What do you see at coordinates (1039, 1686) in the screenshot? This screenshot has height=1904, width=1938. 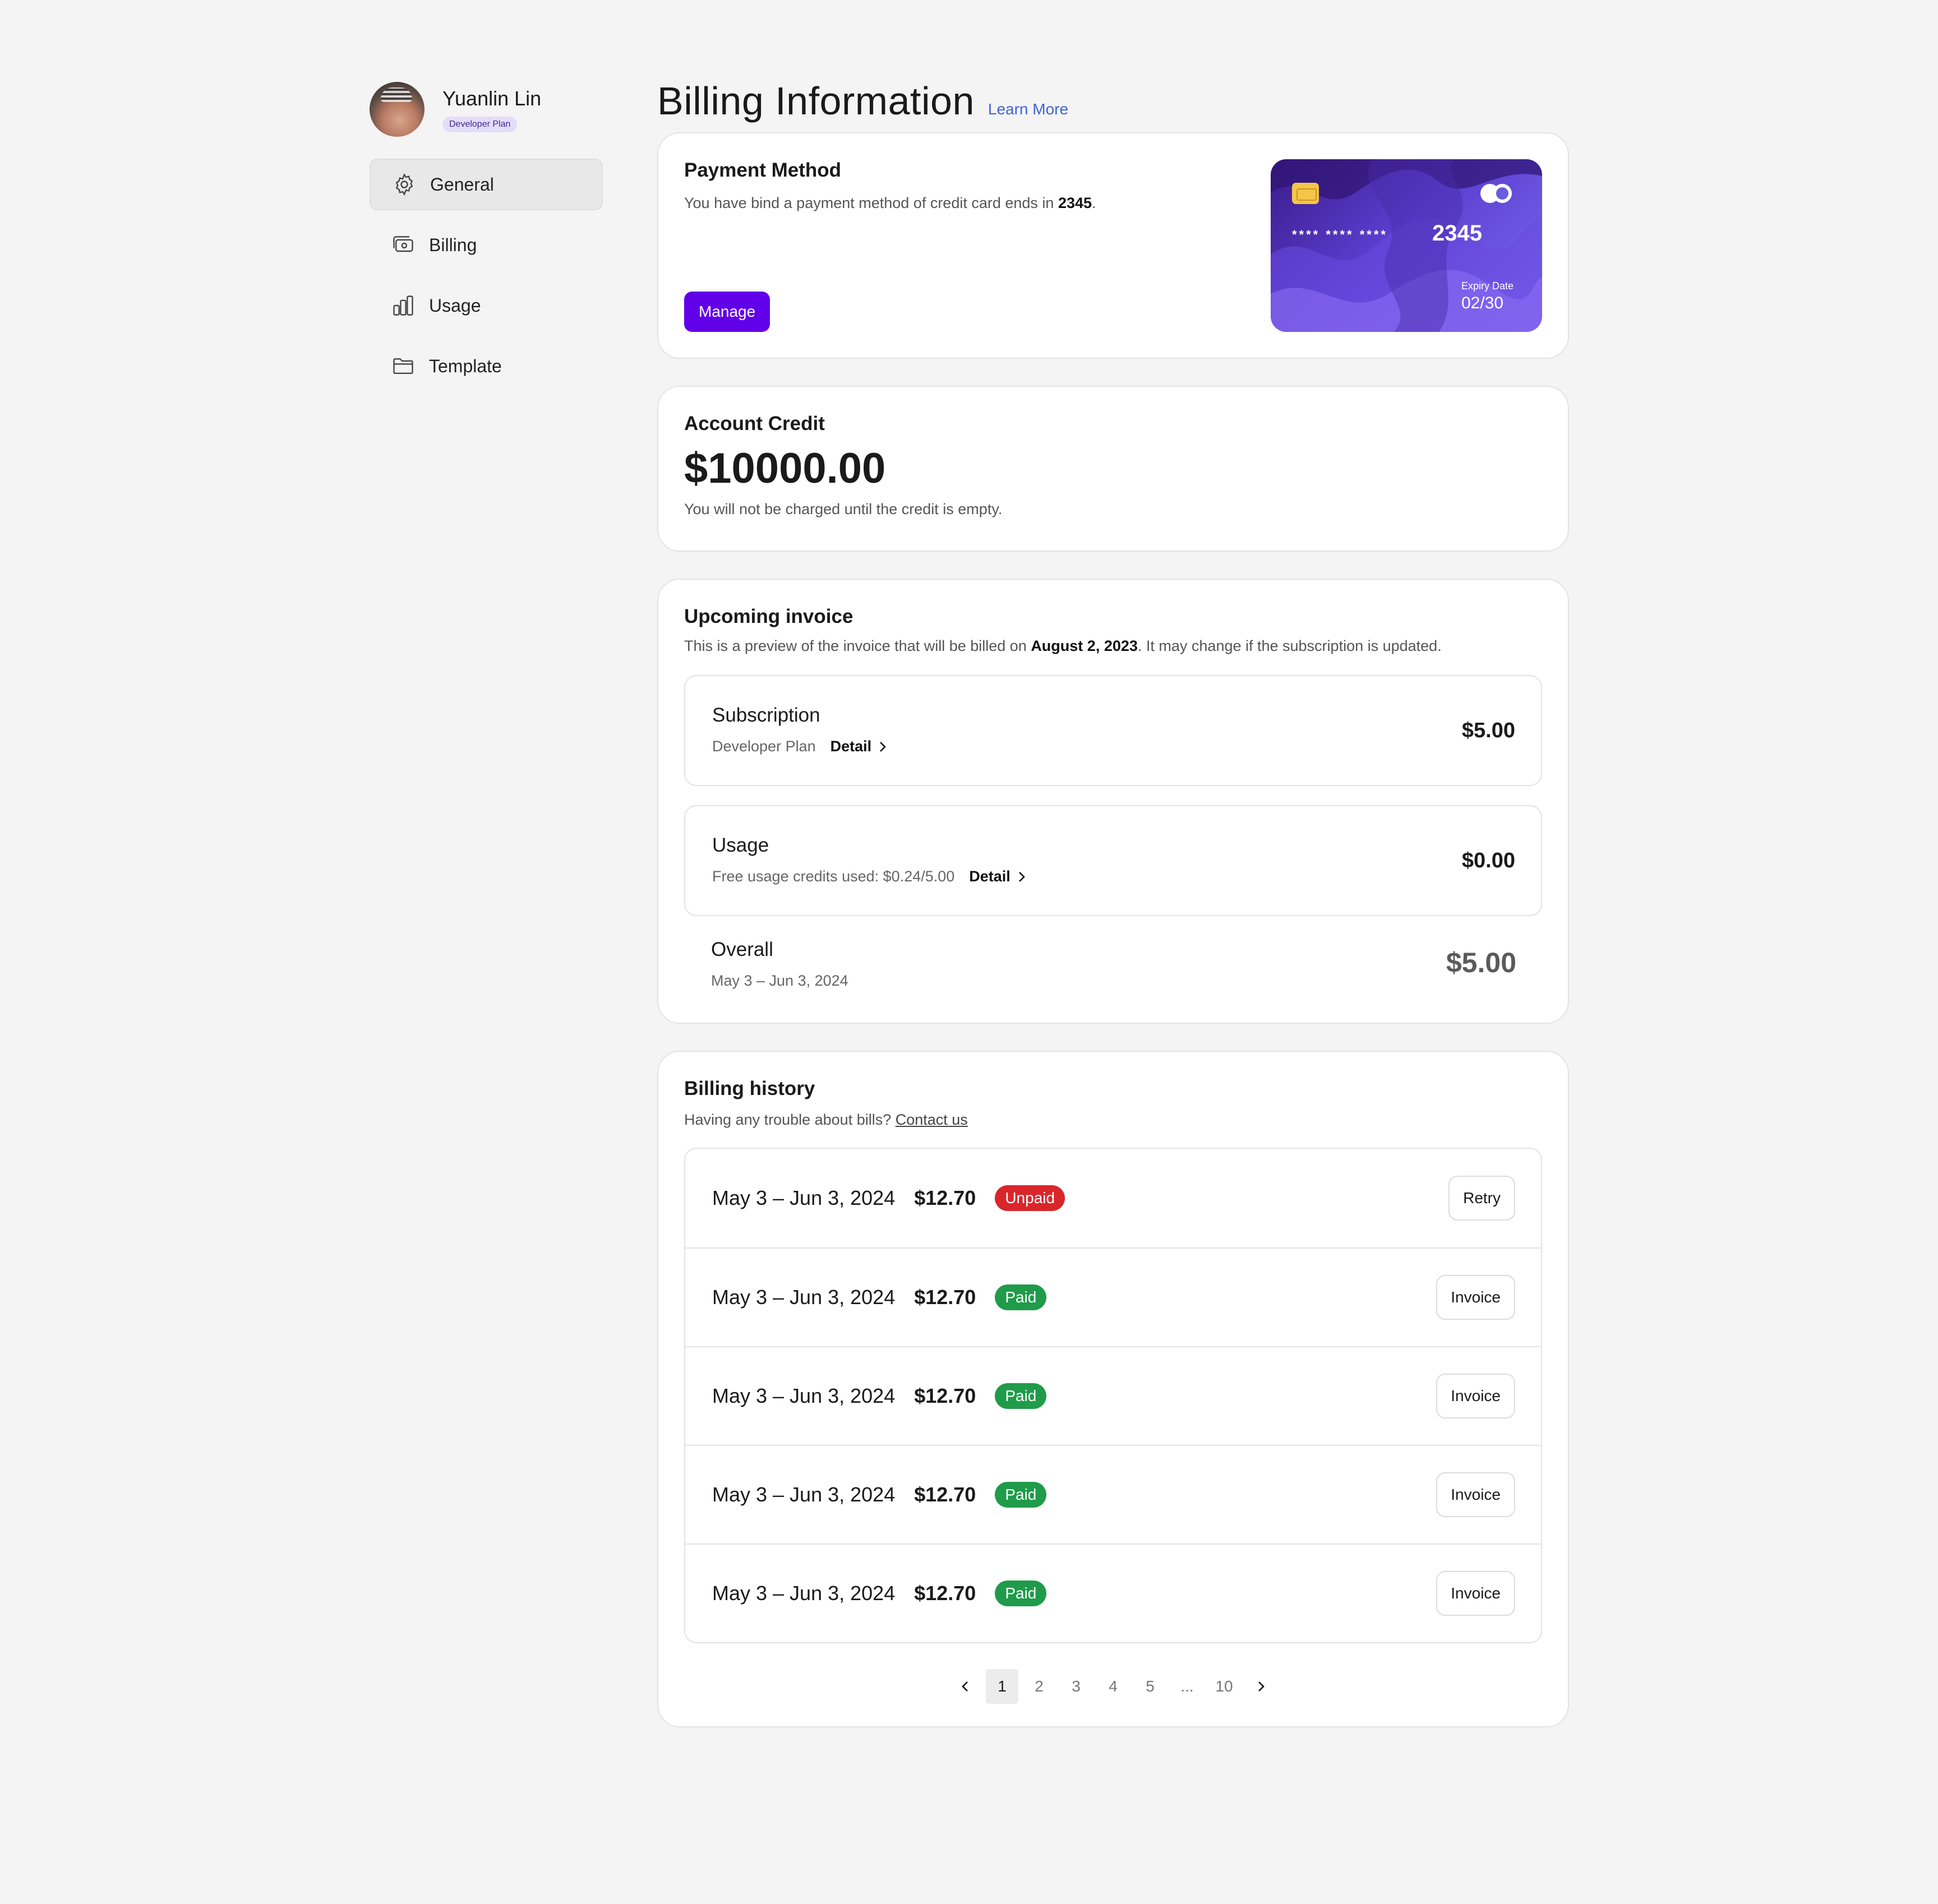 I see `page-button-2: 2` at bounding box center [1039, 1686].